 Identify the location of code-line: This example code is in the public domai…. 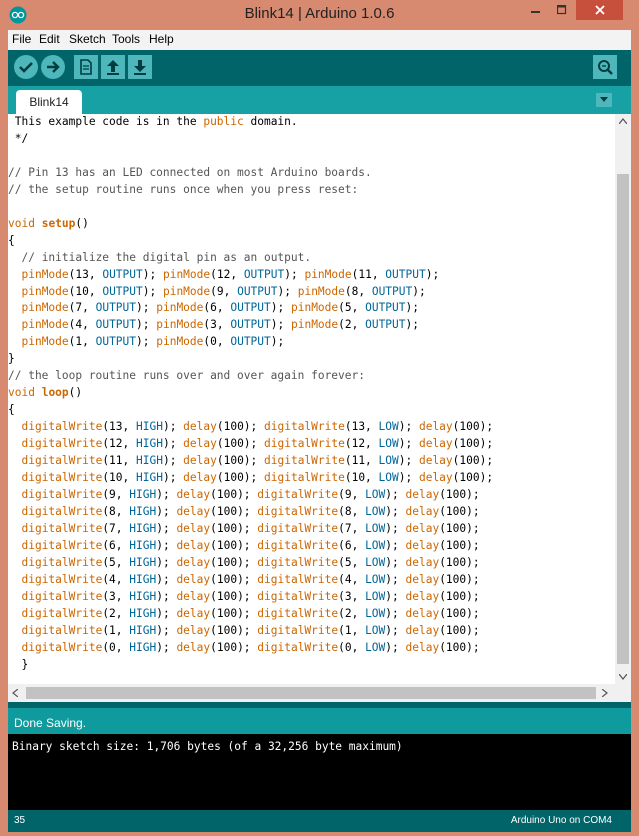
(311, 122).